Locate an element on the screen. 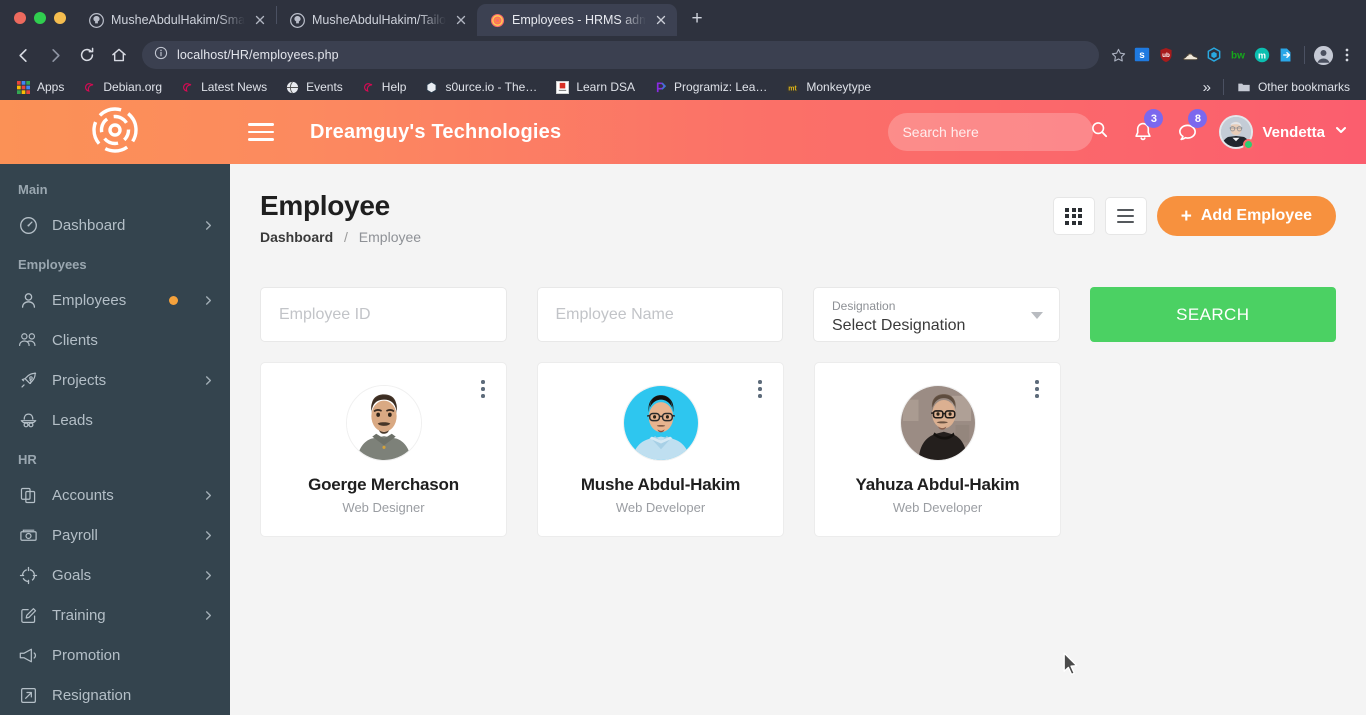  tab-title: MusheAbdulHakim/Smart is located at coordinates (178, 20).